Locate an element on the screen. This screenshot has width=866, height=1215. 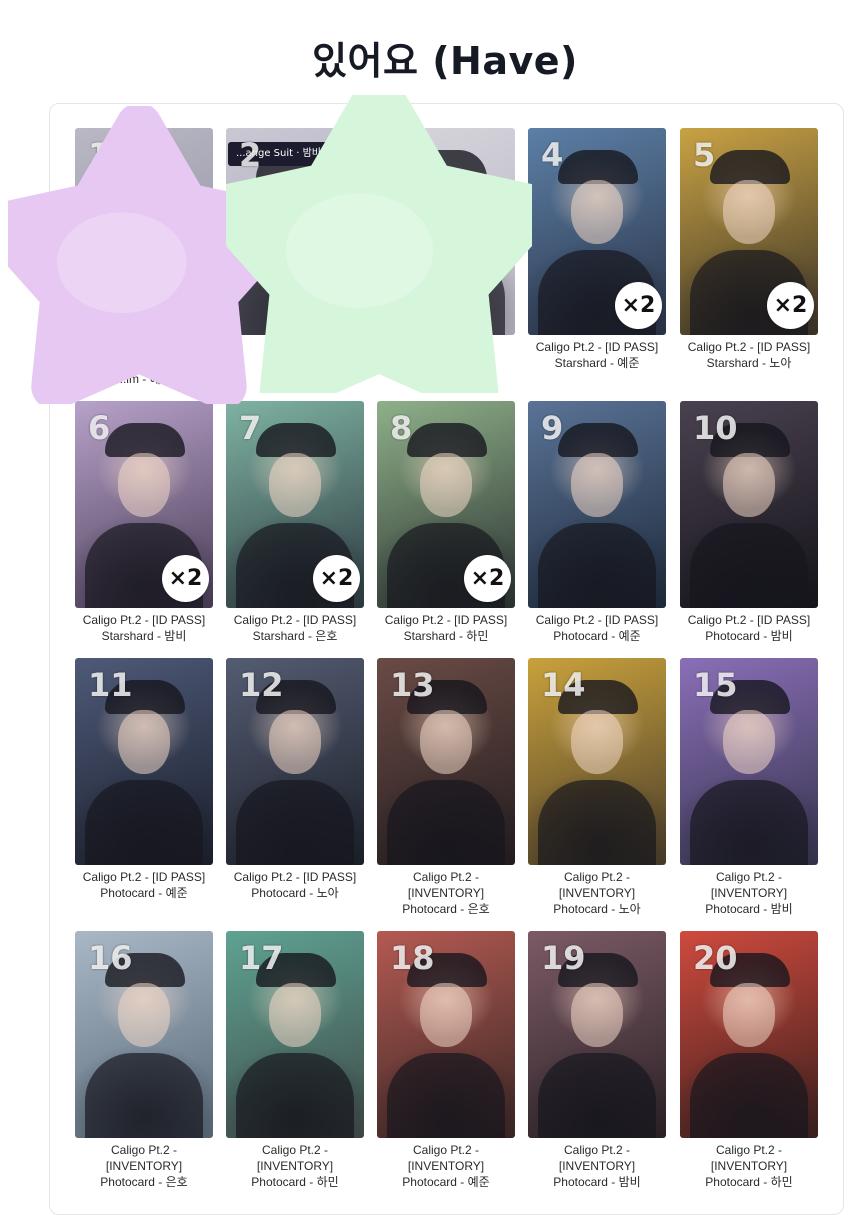
card-number: 16 is located at coordinates (110, 958).